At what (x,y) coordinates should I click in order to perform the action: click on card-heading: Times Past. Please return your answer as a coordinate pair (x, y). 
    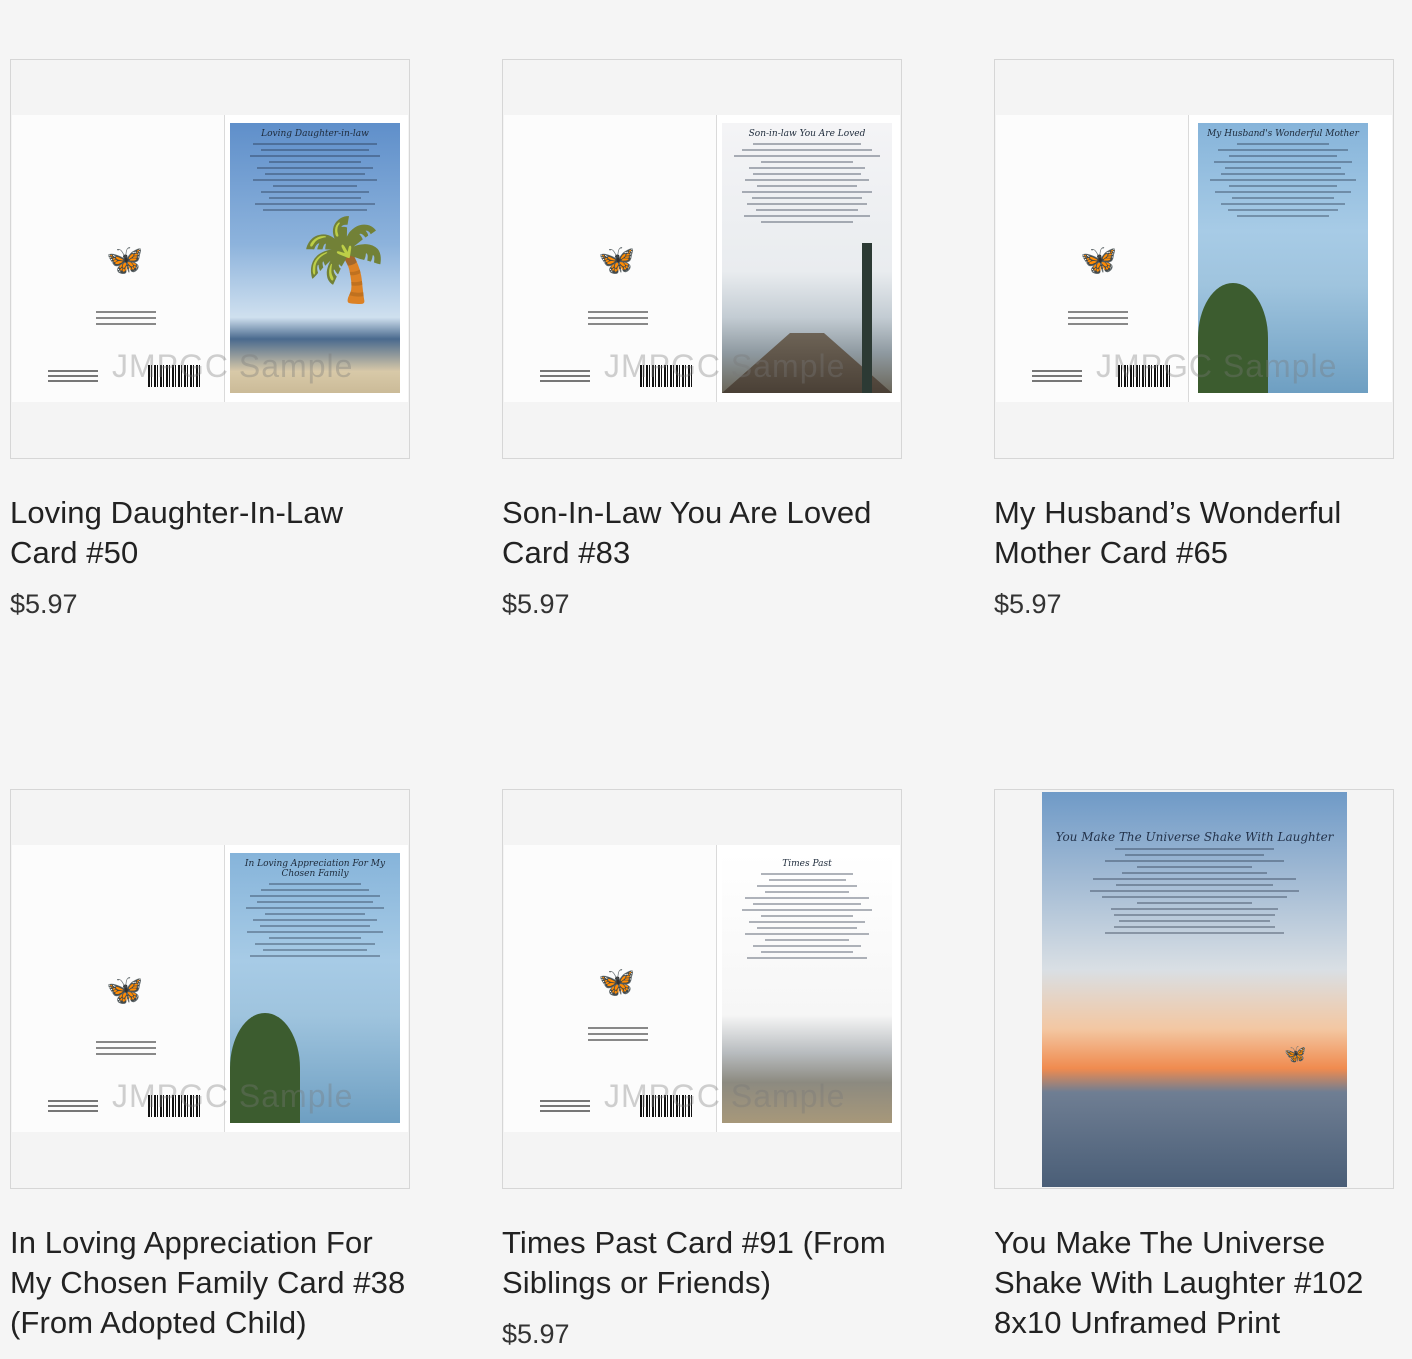
    Looking at the image, I should click on (807, 864).